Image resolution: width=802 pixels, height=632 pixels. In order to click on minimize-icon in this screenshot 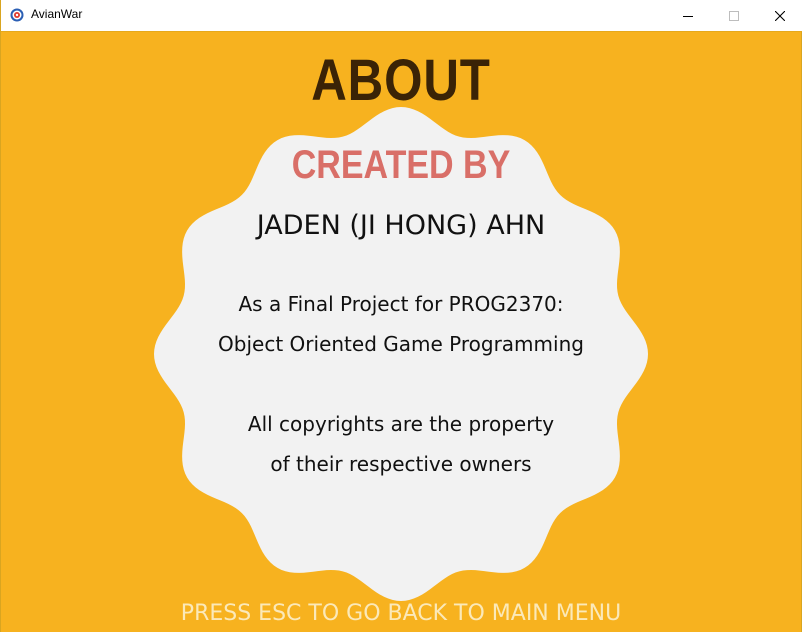, I will do `click(688, 16)`.